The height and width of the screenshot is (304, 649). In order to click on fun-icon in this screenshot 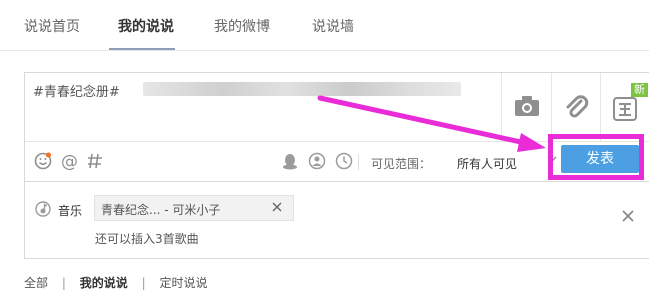, I will do `click(625, 109)`.